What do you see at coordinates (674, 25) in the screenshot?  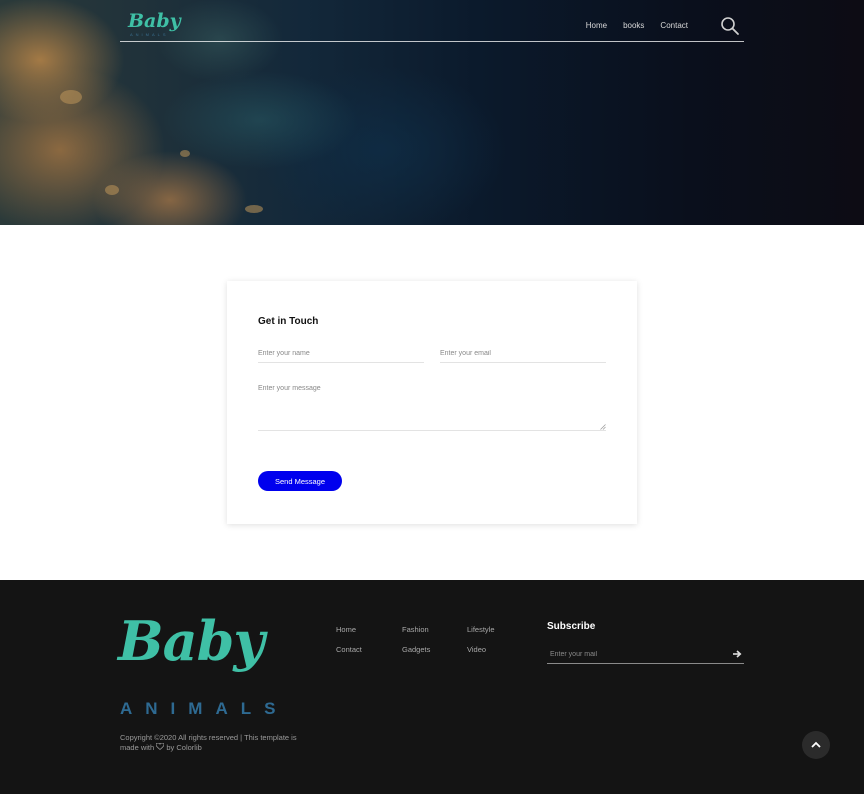 I see `nav-link-contact: Contact` at bounding box center [674, 25].